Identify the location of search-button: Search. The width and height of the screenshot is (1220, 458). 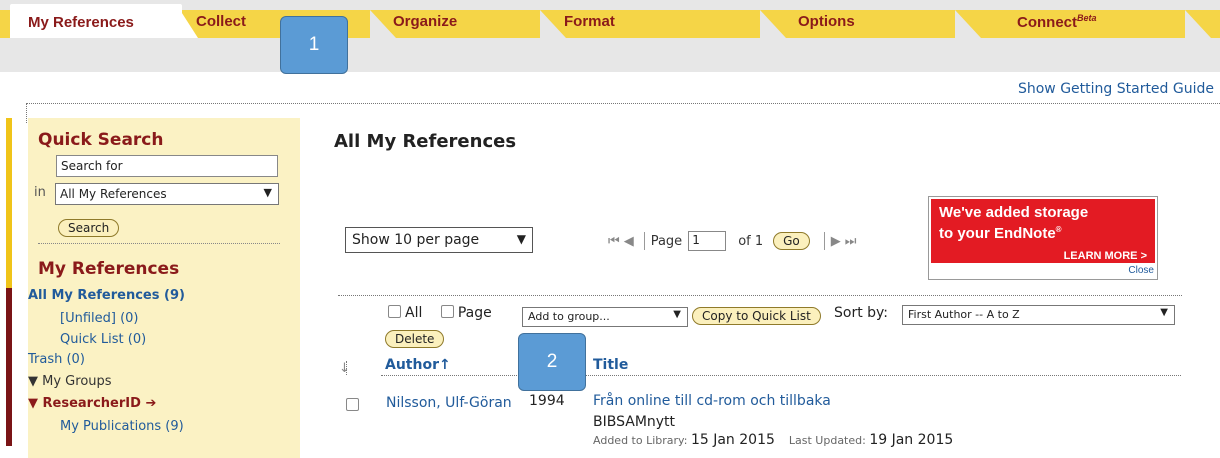
(89, 228).